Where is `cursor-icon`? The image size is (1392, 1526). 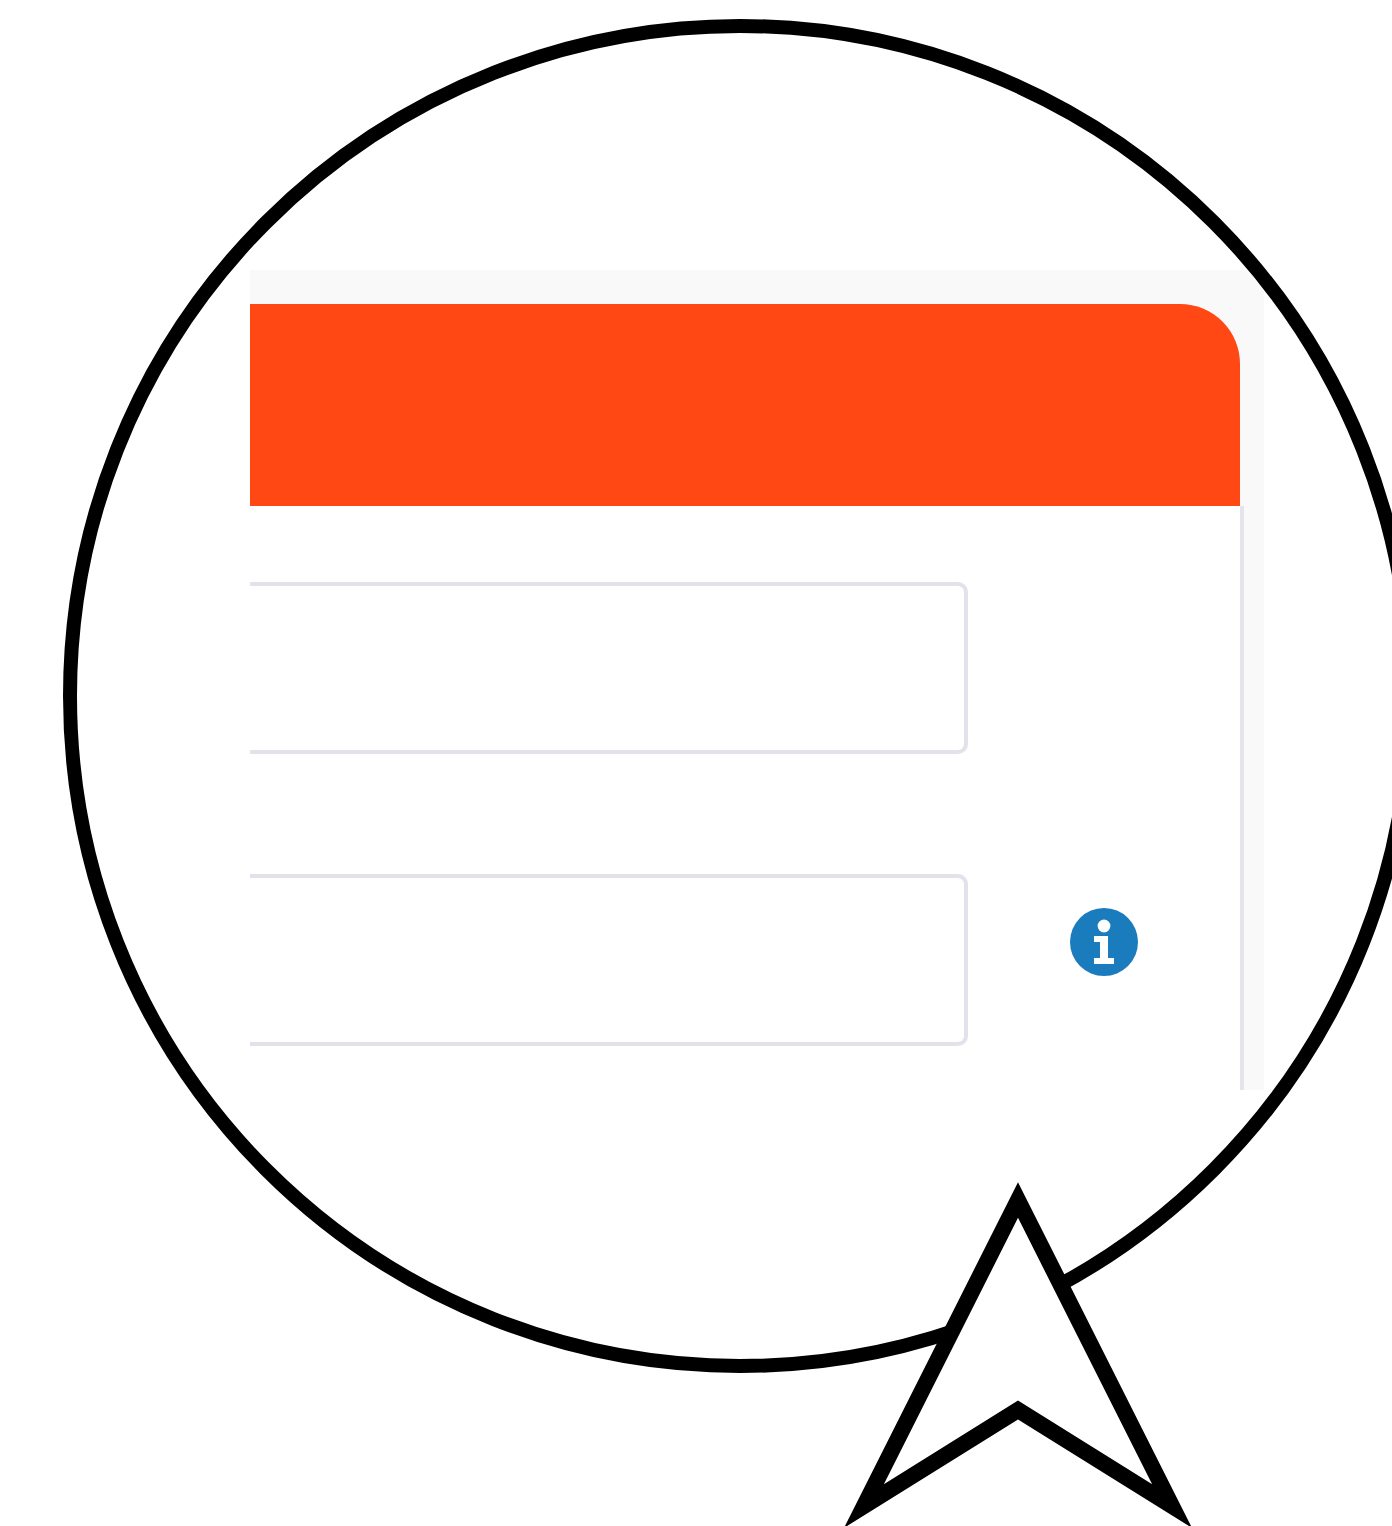 cursor-icon is located at coordinates (1018, 1354).